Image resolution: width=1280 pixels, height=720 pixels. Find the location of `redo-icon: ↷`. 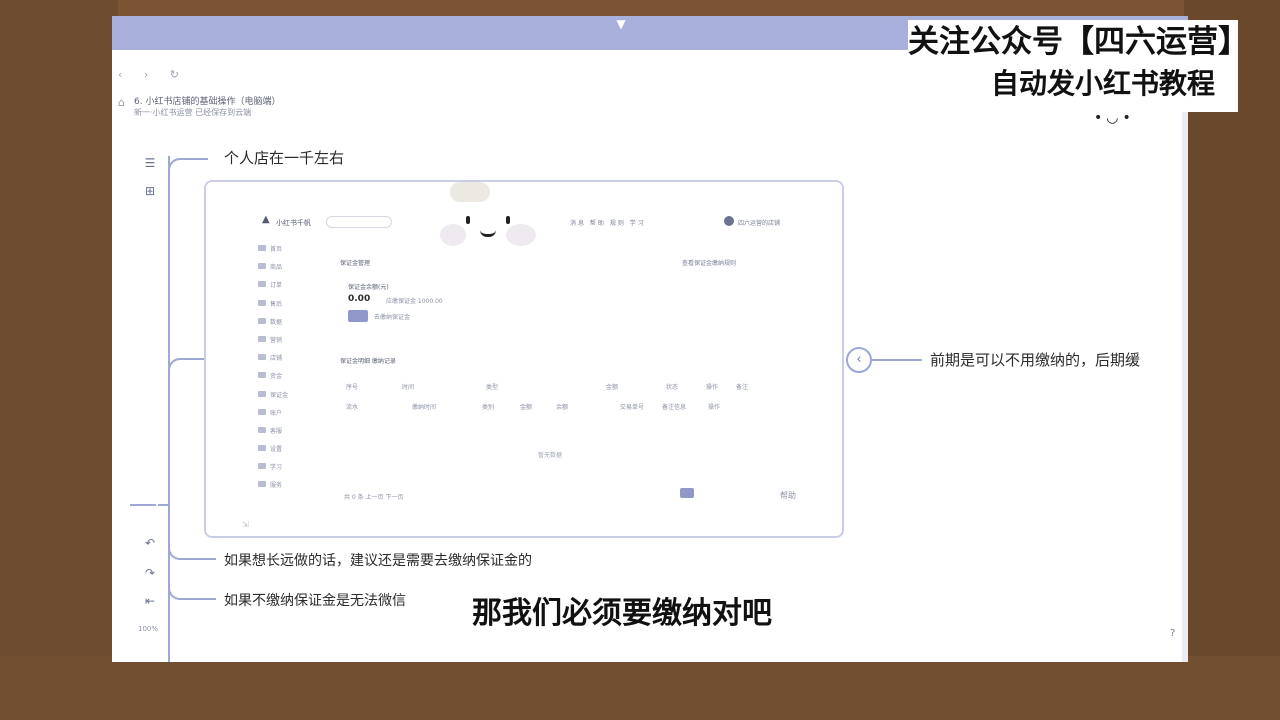

redo-icon: ↷ is located at coordinates (150, 573).